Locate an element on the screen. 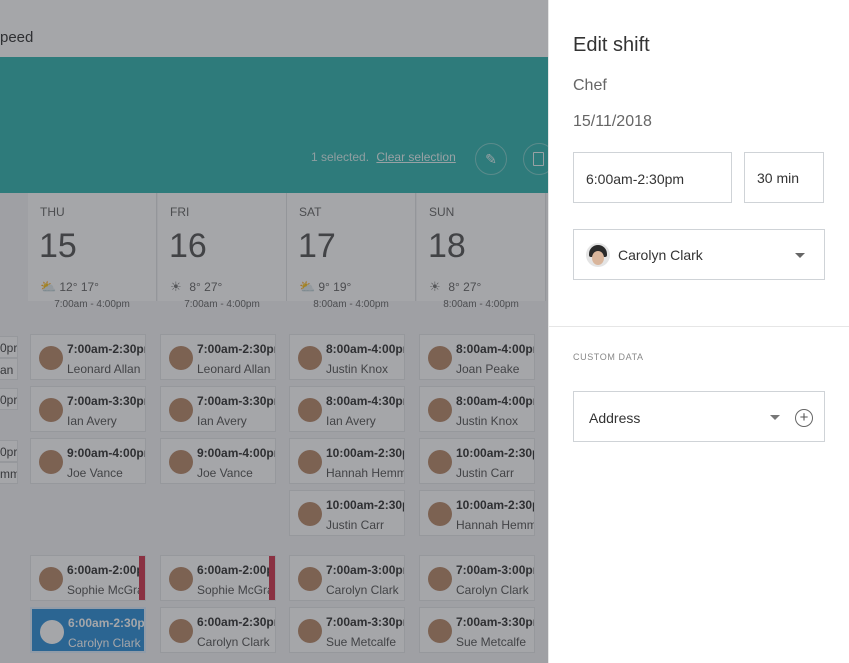 This screenshot has width=849, height=663. shift-date: 15/11/2018 is located at coordinates (612, 121).